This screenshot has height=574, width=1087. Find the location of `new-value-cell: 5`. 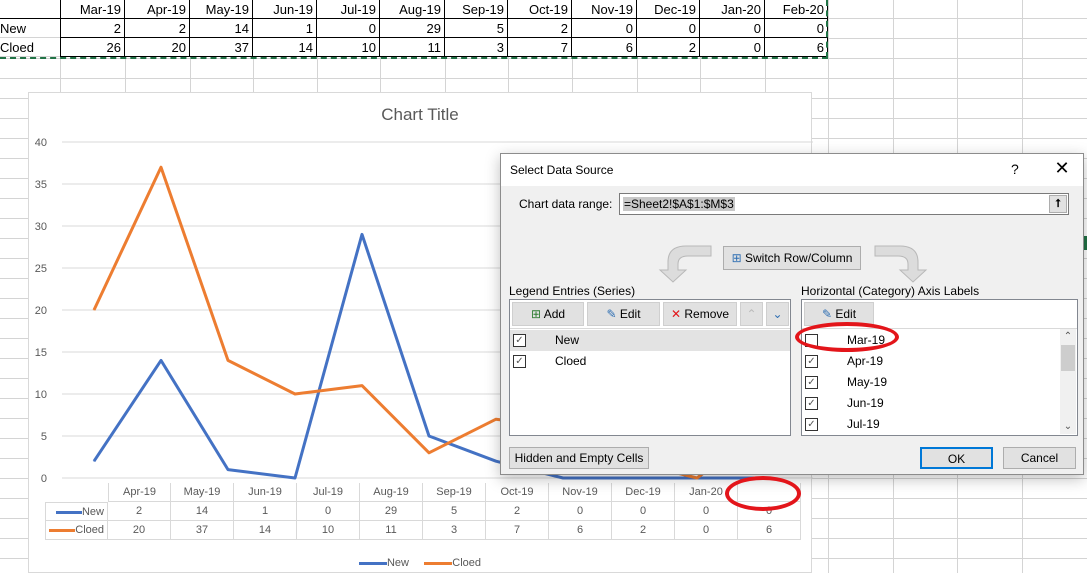

new-value-cell: 5 is located at coordinates (476, 28).